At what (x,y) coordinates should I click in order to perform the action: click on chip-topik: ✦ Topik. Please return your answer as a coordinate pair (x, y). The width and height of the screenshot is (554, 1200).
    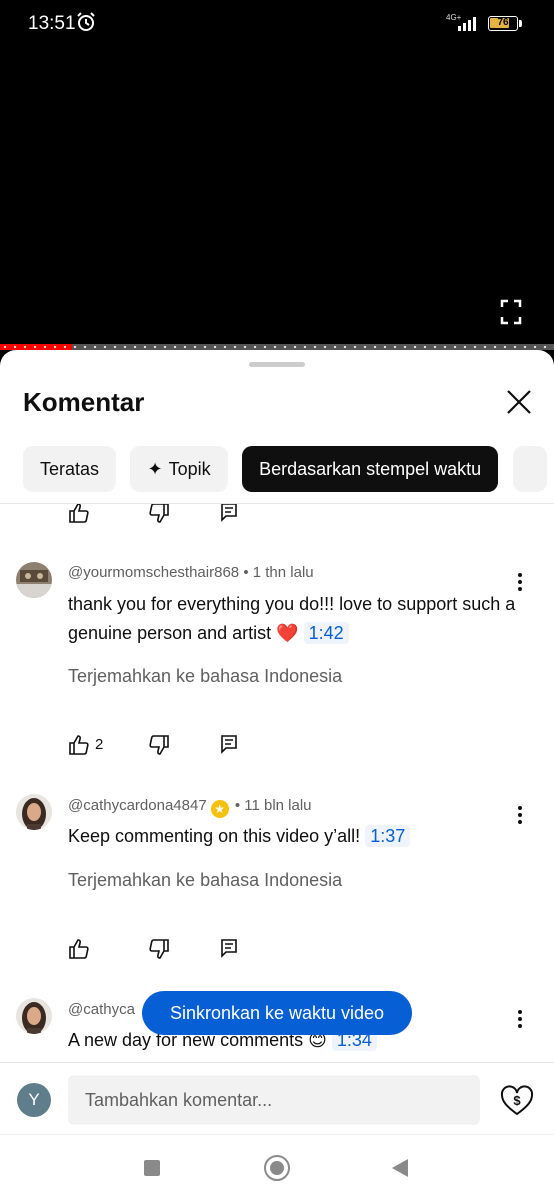
    Looking at the image, I should click on (179, 469).